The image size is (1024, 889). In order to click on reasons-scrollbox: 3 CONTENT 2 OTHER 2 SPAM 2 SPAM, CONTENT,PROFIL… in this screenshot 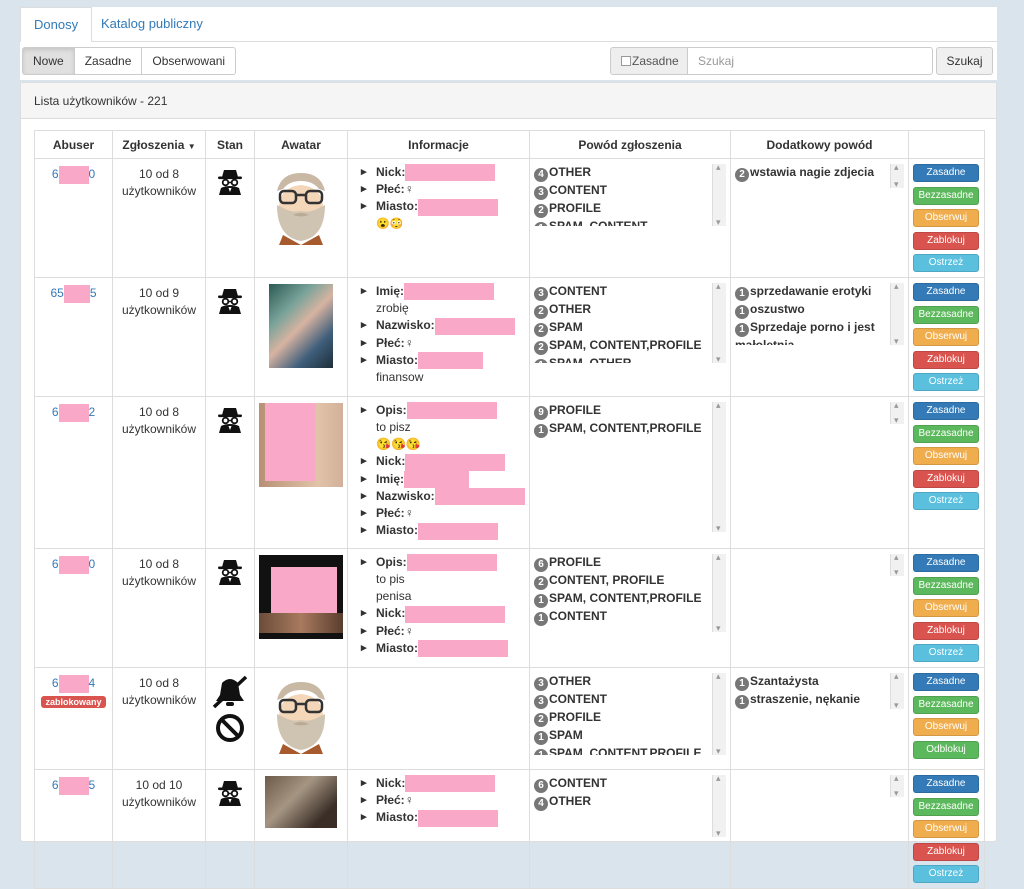, I will do `click(630, 322)`.